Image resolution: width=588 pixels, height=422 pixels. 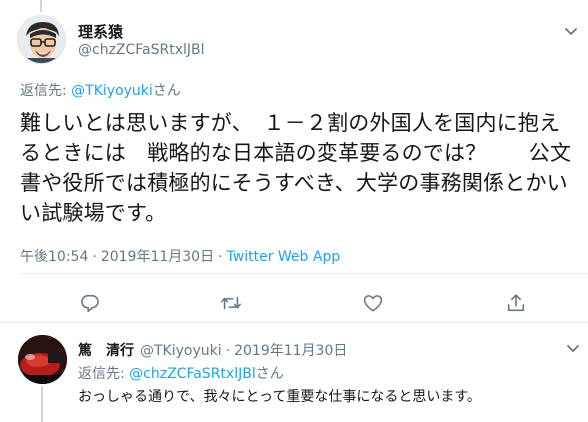 I want to click on tweet-meta: 午後10:54 · 2019年11月30日 · Twitter Web App, so click(x=180, y=256).